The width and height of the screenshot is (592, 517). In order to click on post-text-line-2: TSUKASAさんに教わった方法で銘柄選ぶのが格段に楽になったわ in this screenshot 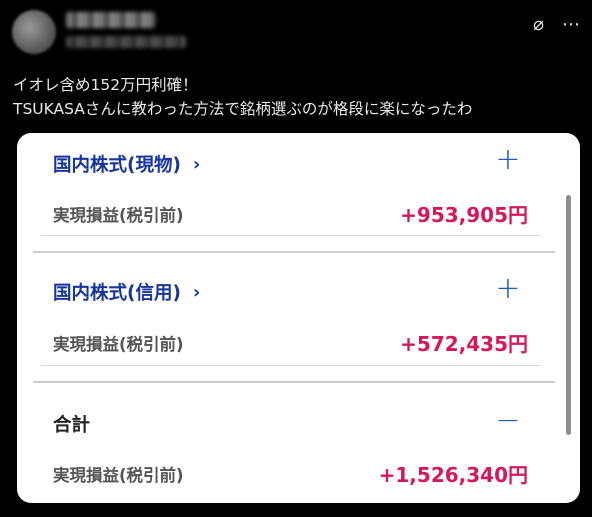, I will do `click(243, 109)`.